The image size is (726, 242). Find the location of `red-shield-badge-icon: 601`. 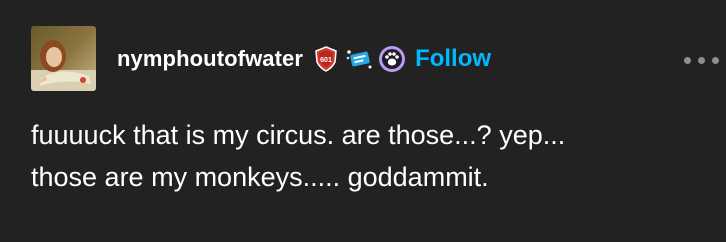

red-shield-badge-icon: 601 is located at coordinates (326, 59).